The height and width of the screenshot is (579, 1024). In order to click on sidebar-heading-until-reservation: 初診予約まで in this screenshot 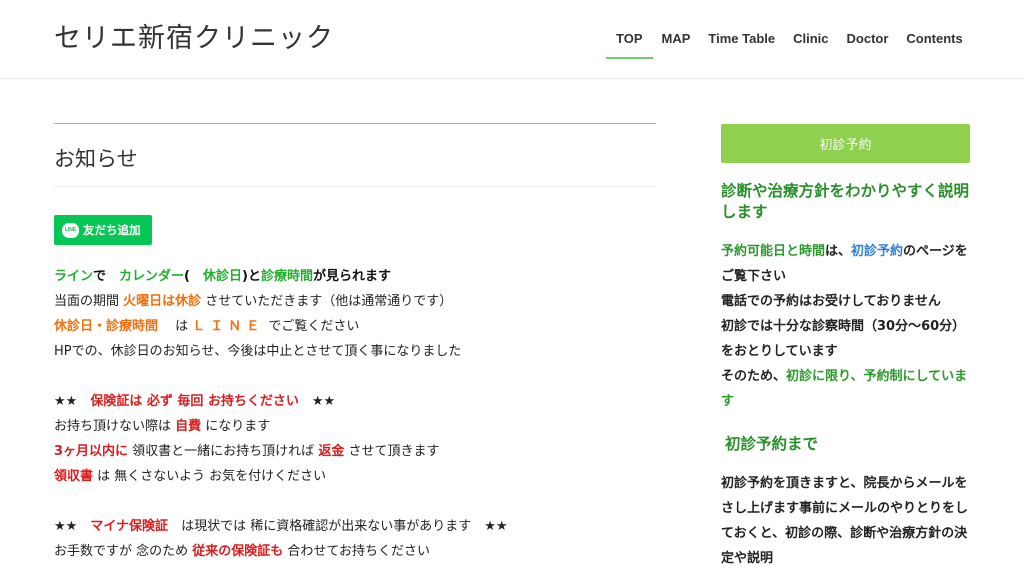, I will do `click(772, 444)`.